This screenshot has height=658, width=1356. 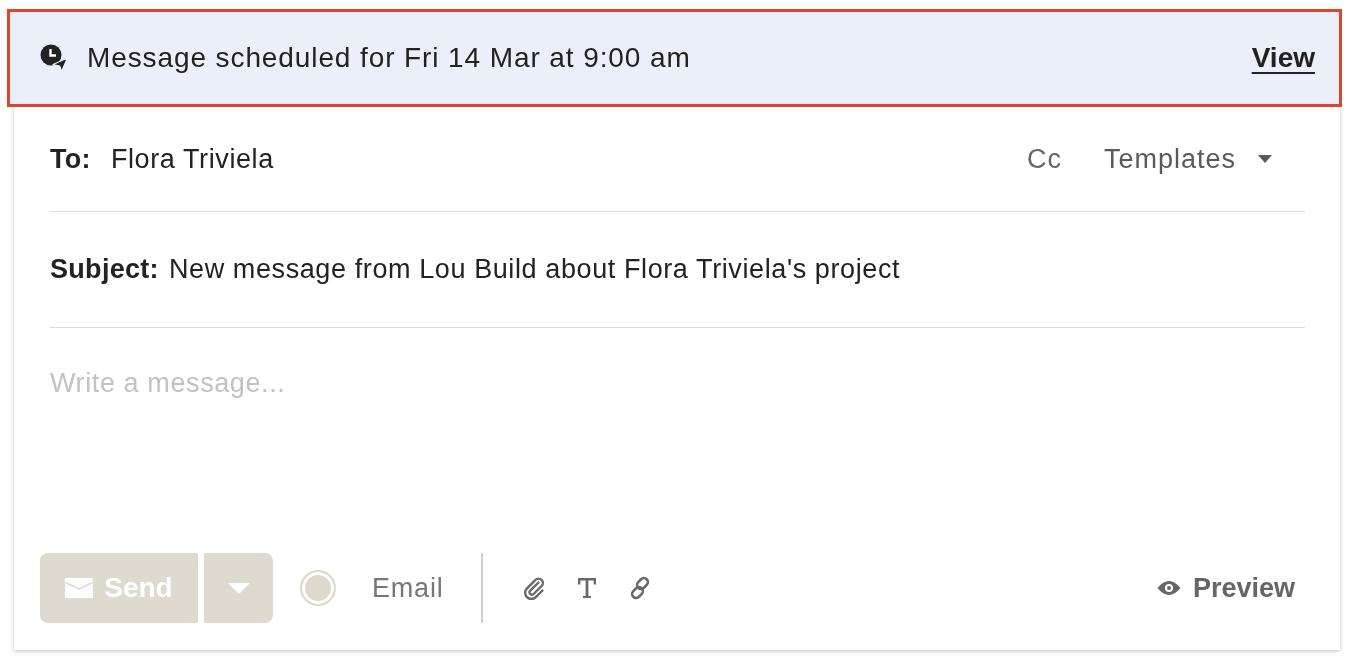 I want to click on text-format-icon, so click(x=586, y=588).